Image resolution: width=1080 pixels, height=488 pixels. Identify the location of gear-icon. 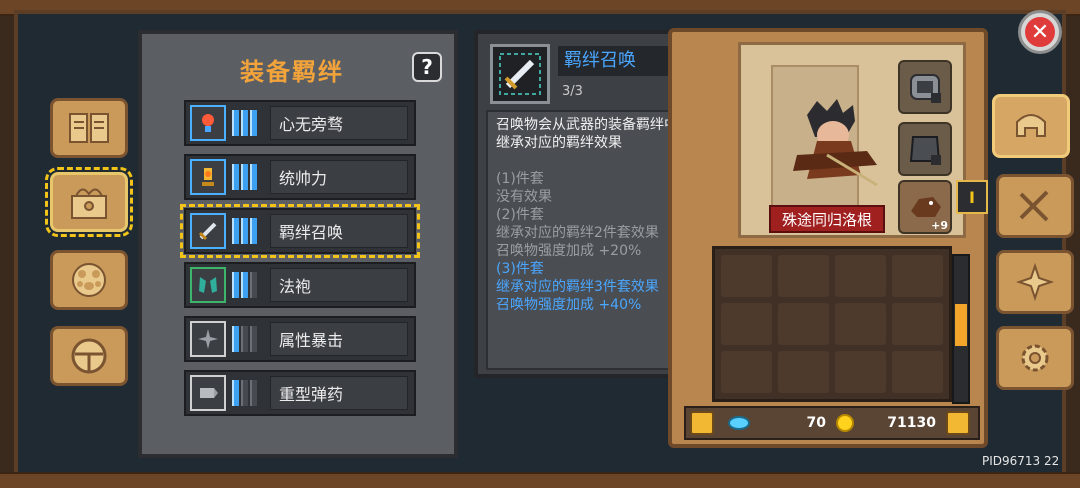
(1035, 358).